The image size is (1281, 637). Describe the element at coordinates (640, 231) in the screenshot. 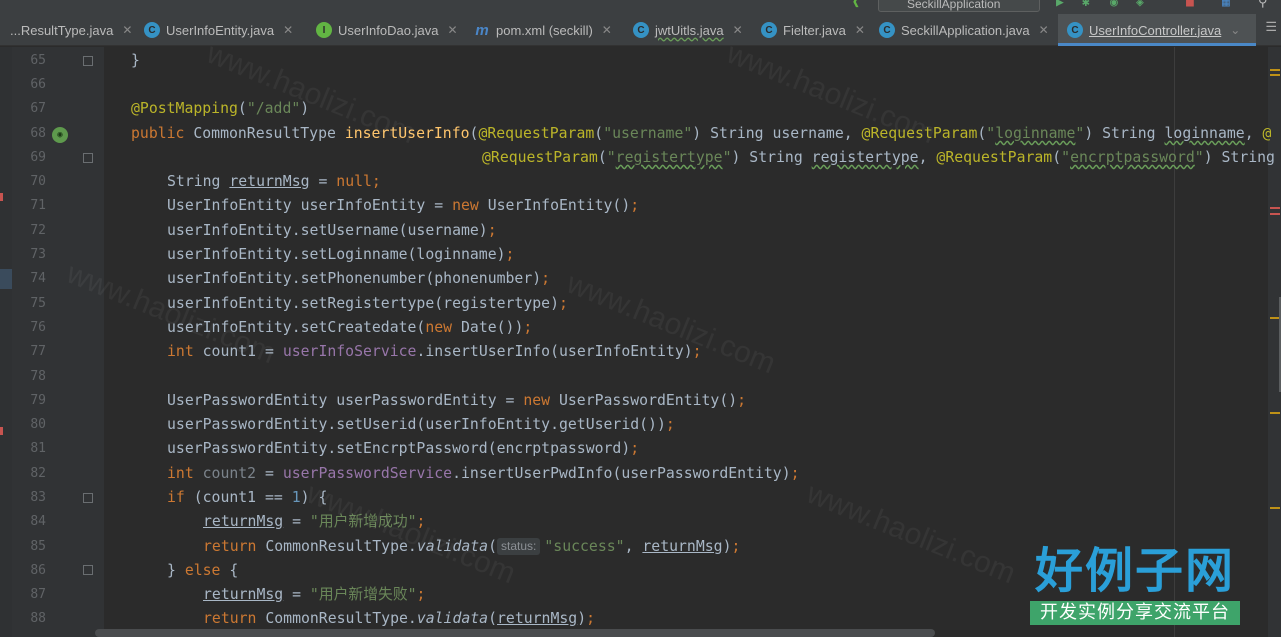

I see `code-line: 72 userInfoEntity.setUsername(username);` at that location.